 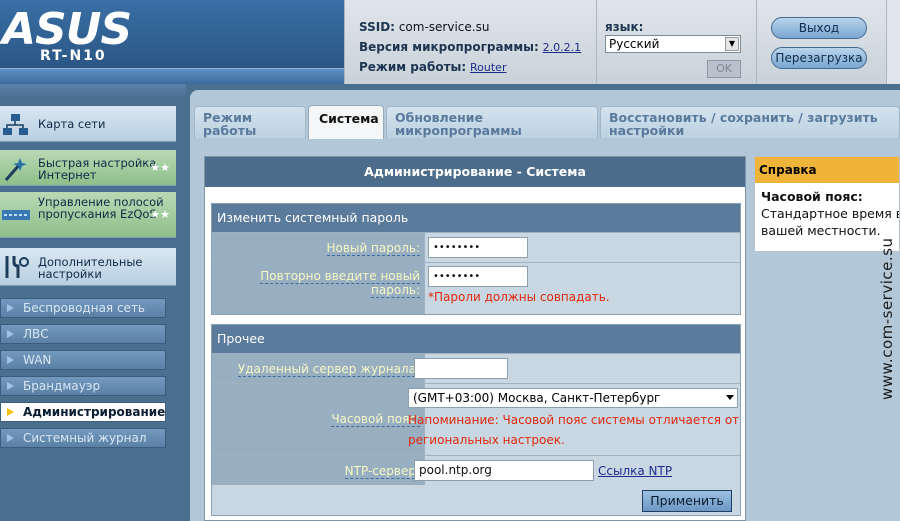 I want to click on ssid-row: SSID: com-service.su, so click(x=424, y=27).